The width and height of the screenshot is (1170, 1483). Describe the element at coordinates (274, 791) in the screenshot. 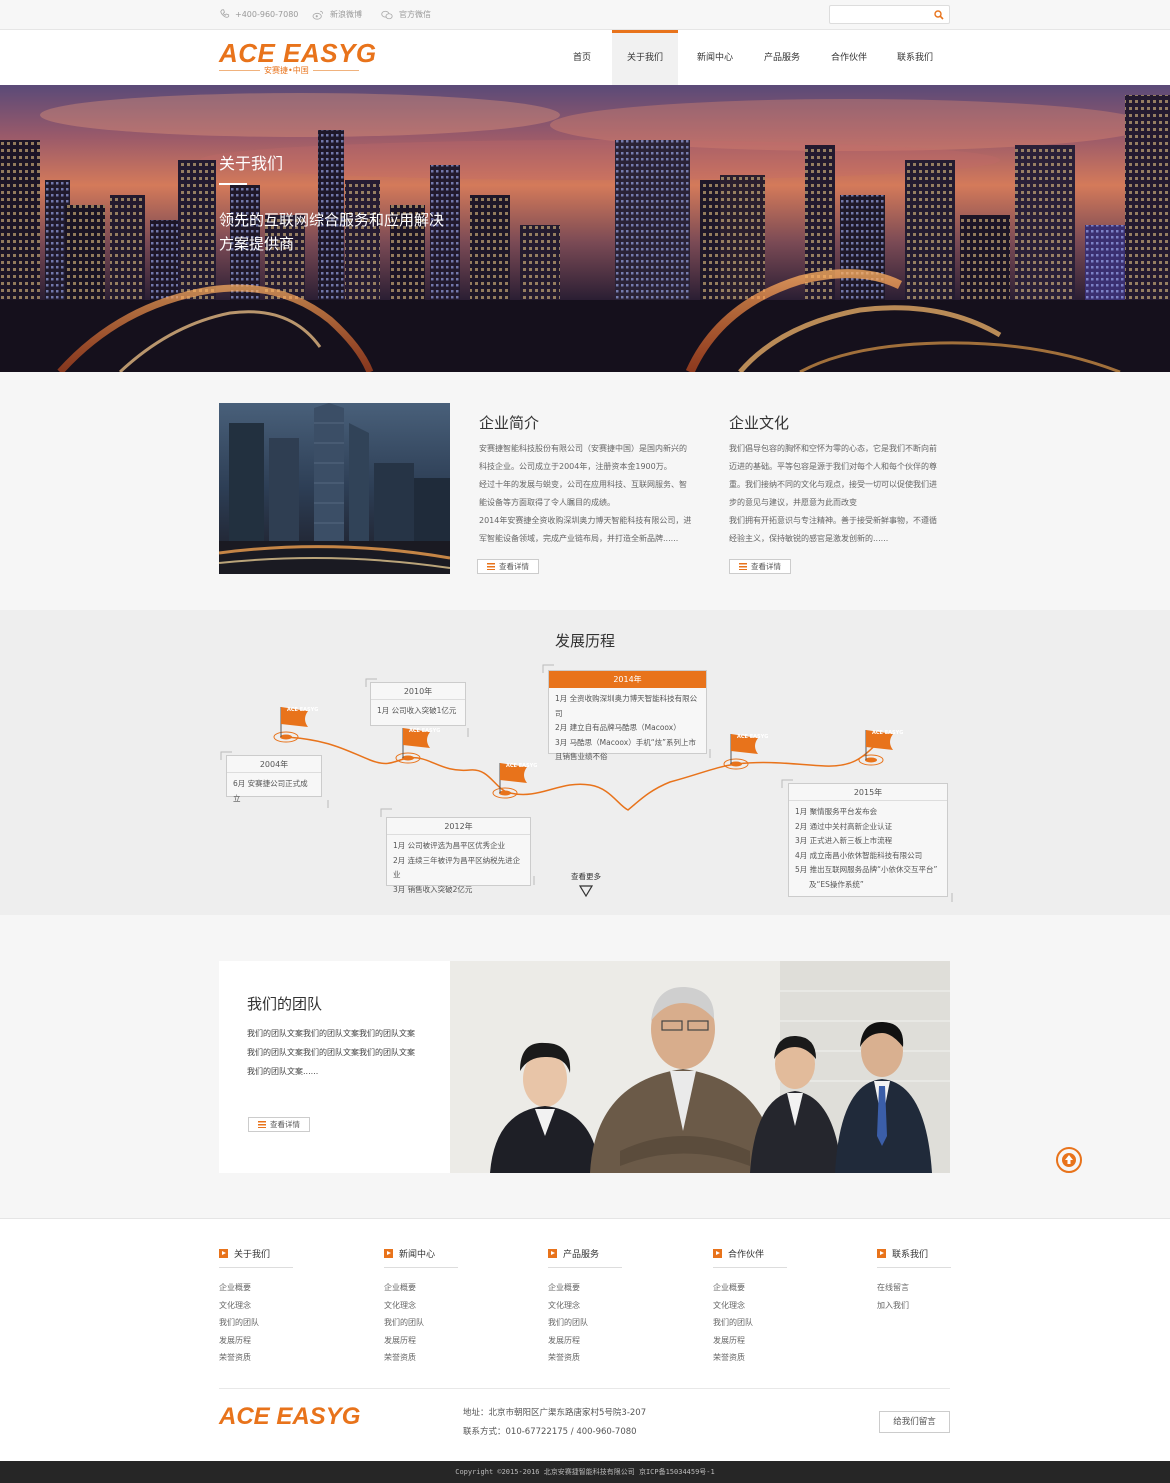

I see `timeline-items: 6月 安赛捷公司正式成立` at that location.